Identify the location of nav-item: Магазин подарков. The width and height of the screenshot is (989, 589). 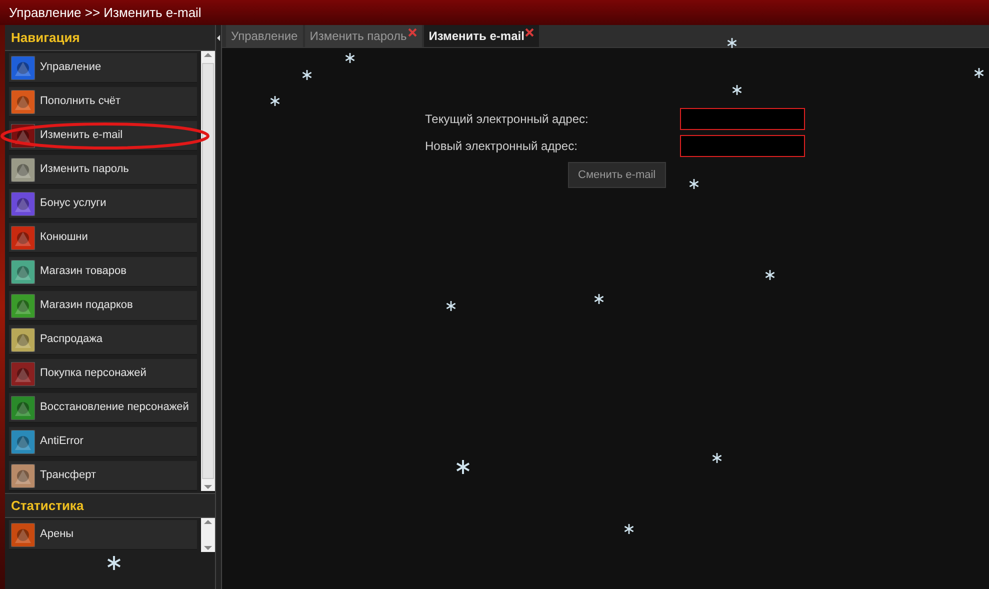
(103, 306).